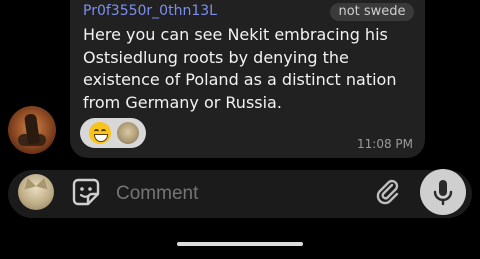  I want to click on sticker-icon, so click(86, 192).